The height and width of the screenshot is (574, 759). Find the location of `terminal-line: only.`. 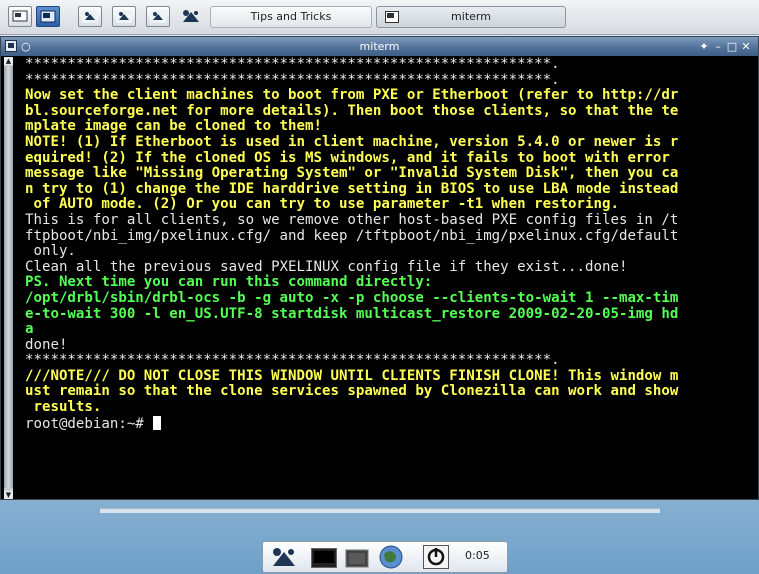

terminal-line: only. is located at coordinates (50, 251).